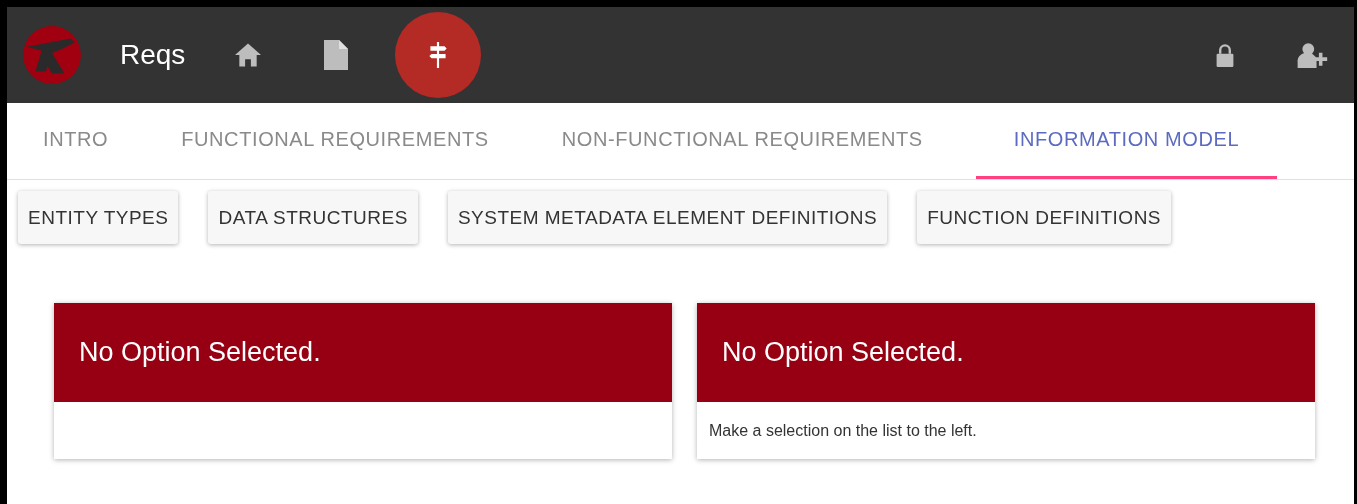 The height and width of the screenshot is (504, 1357). I want to click on document-icon, so click(336, 55).